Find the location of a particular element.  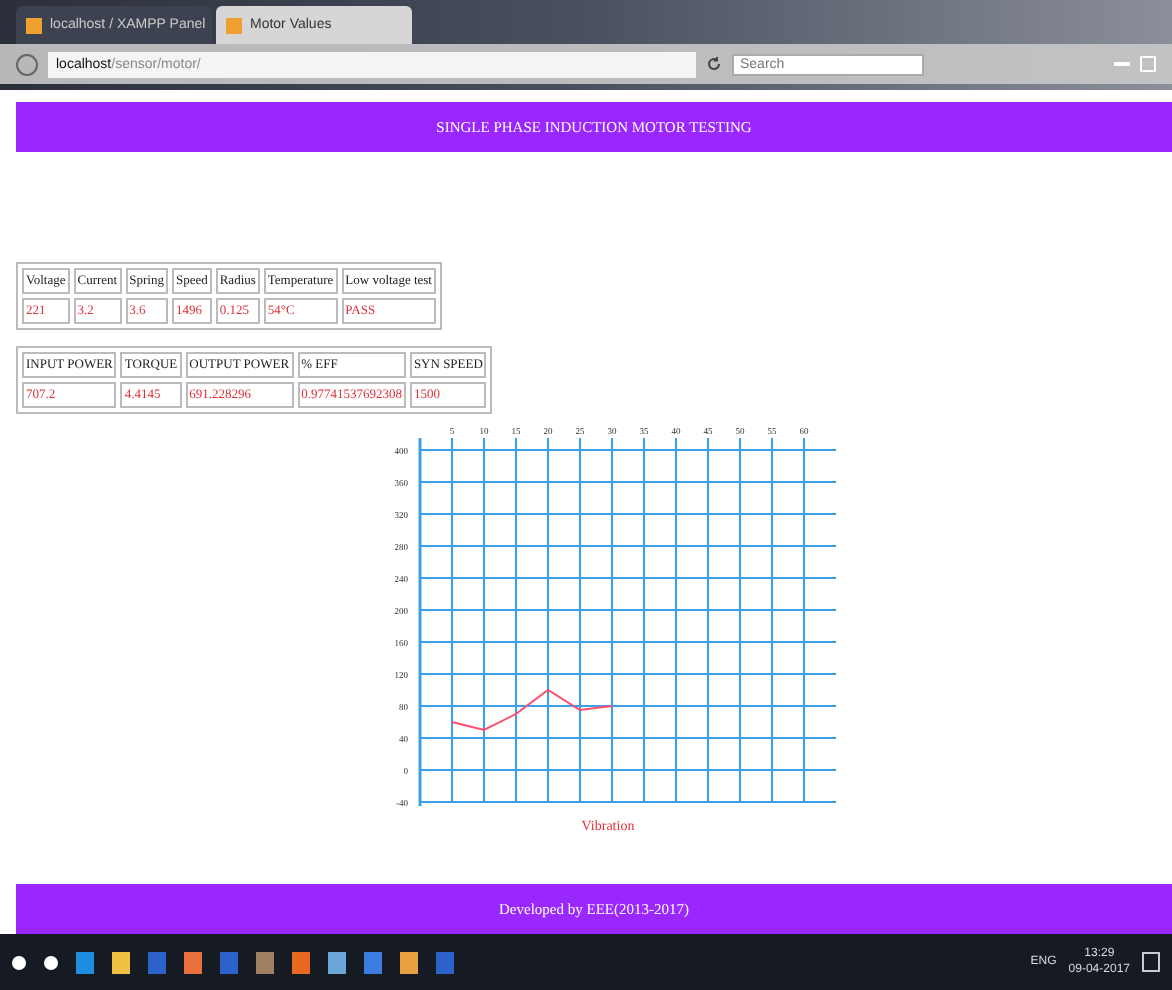

reload-icon is located at coordinates (714, 64).